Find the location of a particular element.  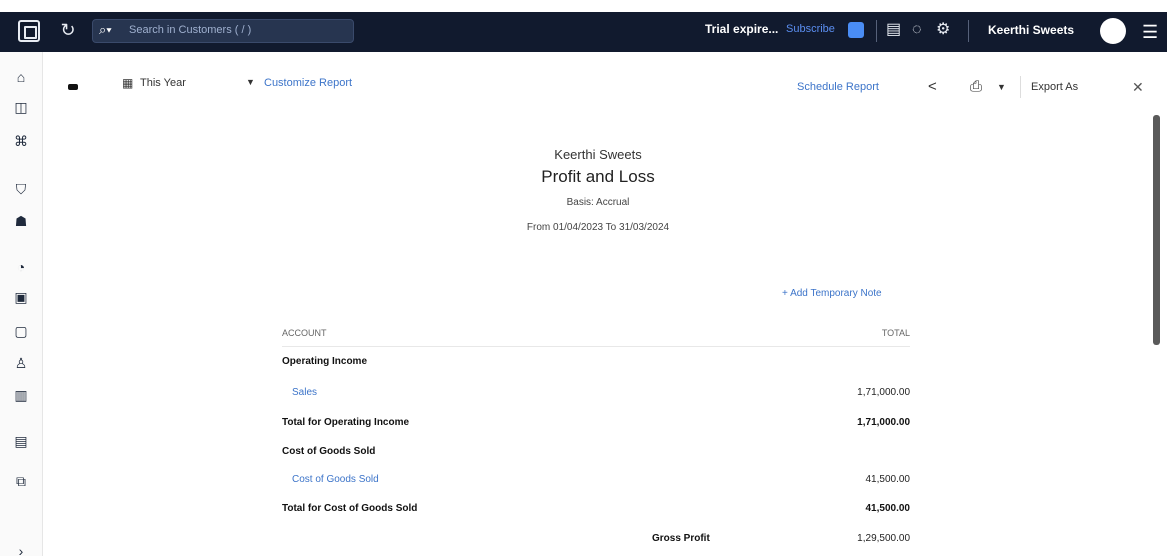

share-icon: < is located at coordinates (932, 86).